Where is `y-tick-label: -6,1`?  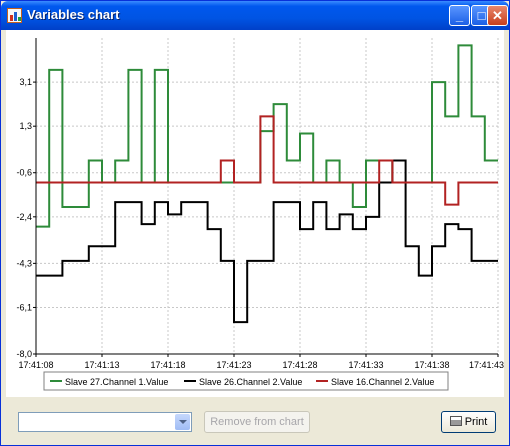 y-tick-label: -6,1 is located at coordinates (24, 307).